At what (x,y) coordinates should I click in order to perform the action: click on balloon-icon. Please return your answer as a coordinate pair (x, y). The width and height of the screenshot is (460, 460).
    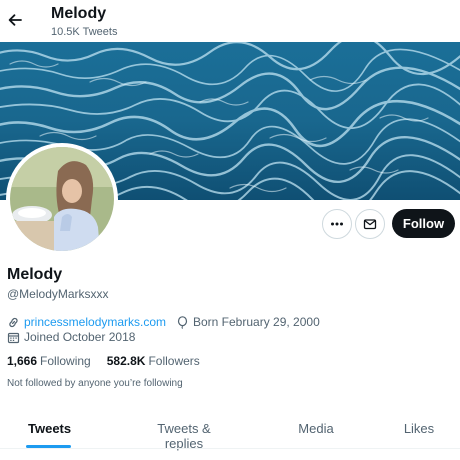
    Looking at the image, I should click on (182, 322).